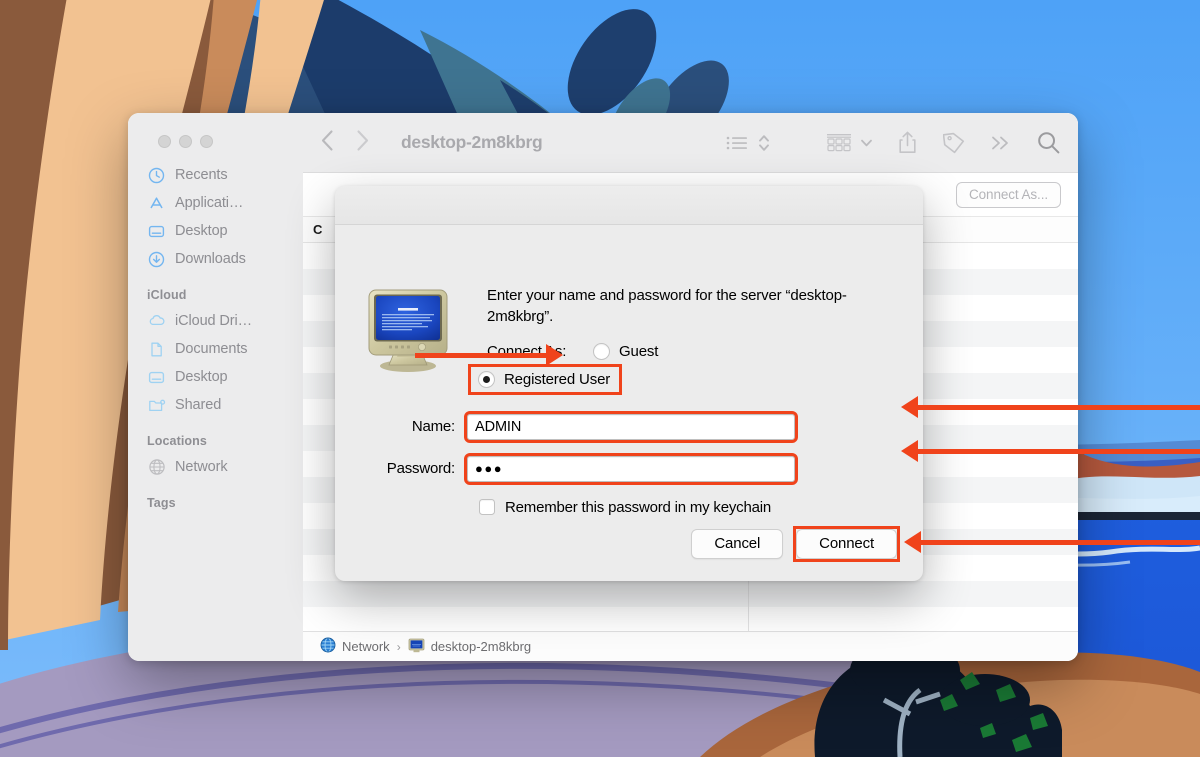 The width and height of the screenshot is (1200, 757). What do you see at coordinates (156, 321) in the screenshot?
I see `cloud-icon` at bounding box center [156, 321].